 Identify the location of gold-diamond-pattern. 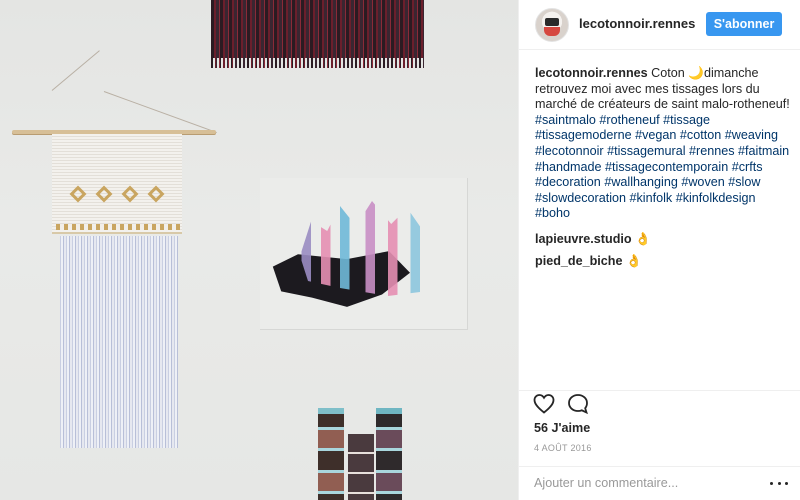
(117, 194).